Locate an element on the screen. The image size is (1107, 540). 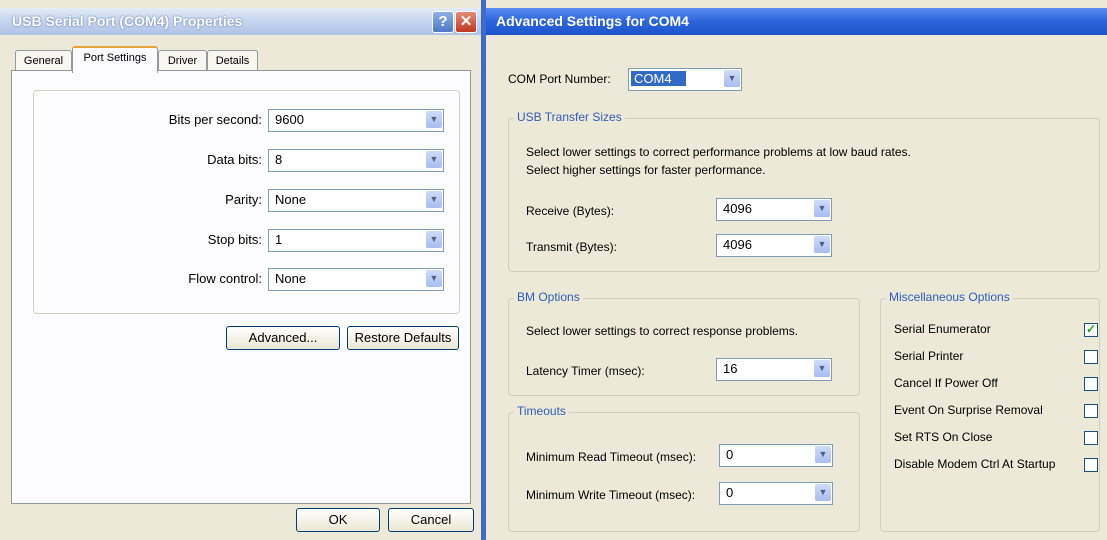
tab-port-settings: Port Settings is located at coordinates (115, 59).